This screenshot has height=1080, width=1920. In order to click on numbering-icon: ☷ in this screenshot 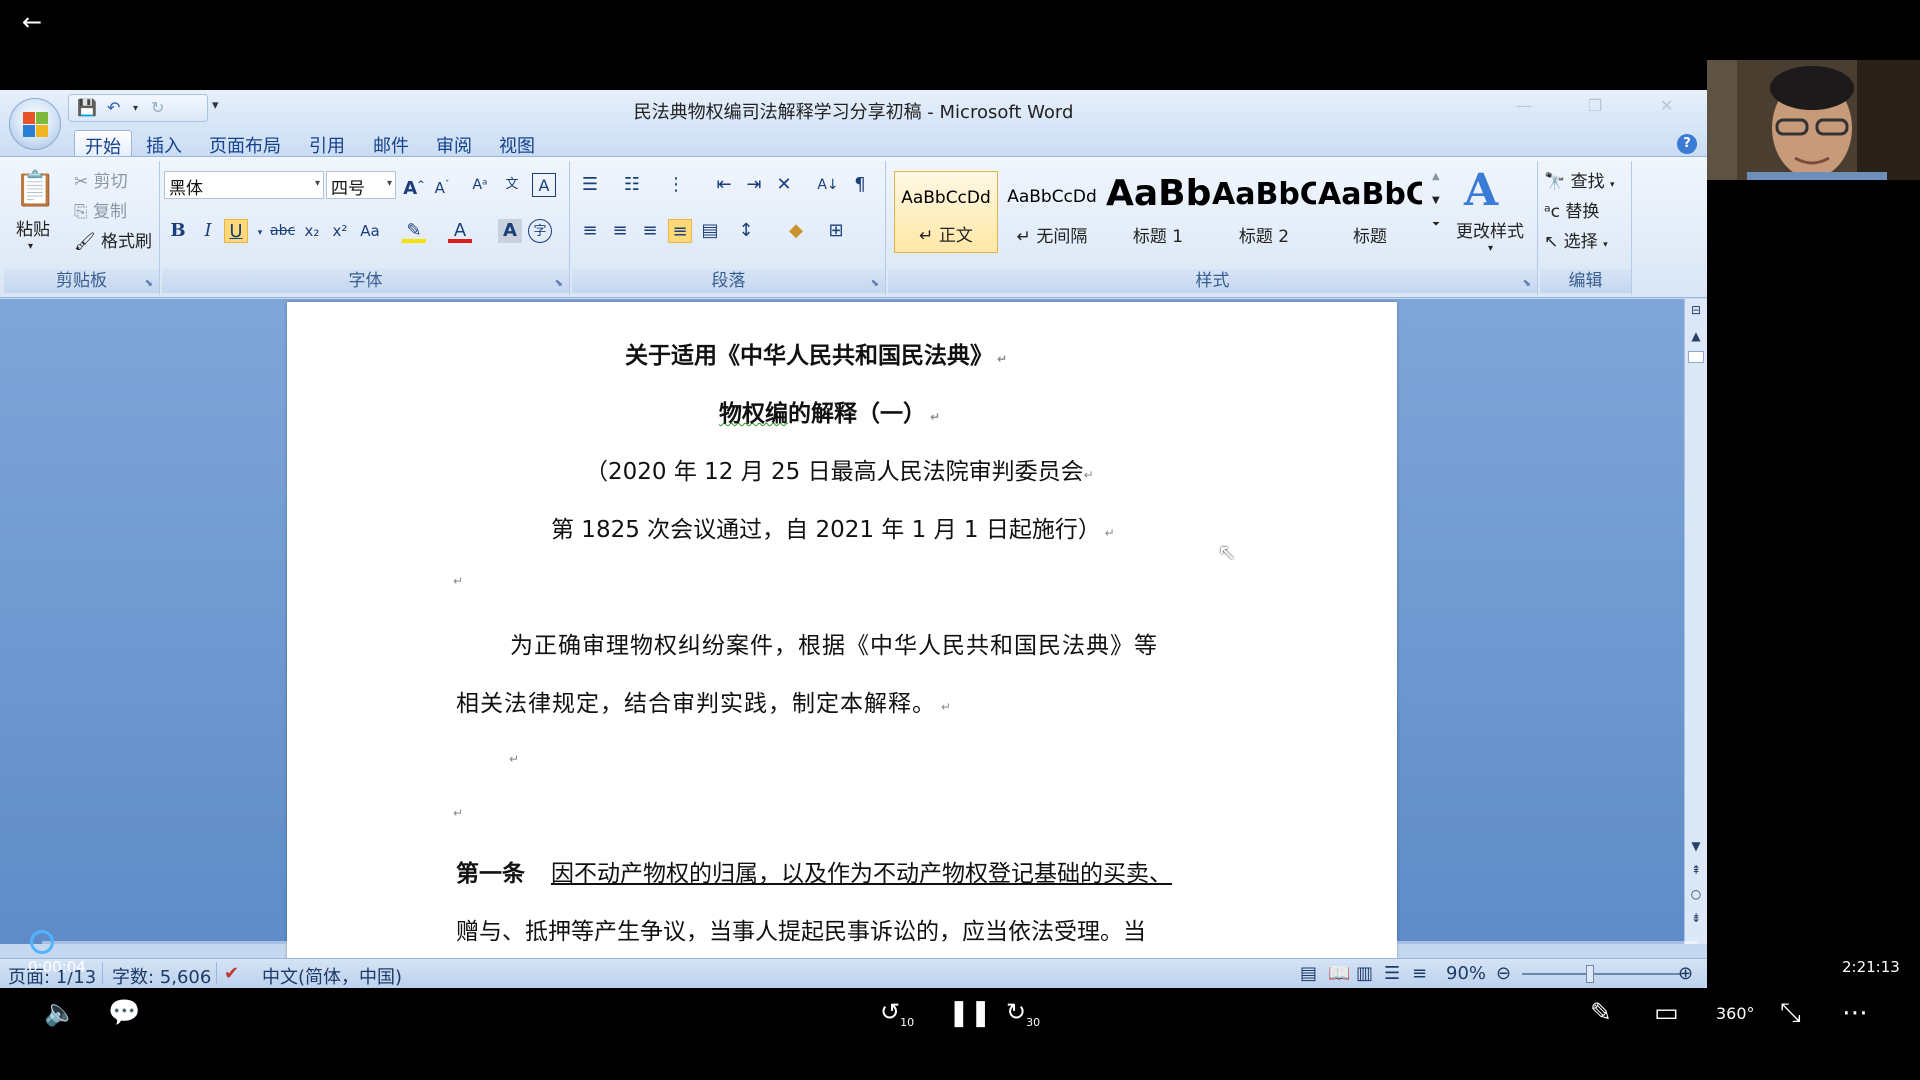, I will do `click(632, 185)`.